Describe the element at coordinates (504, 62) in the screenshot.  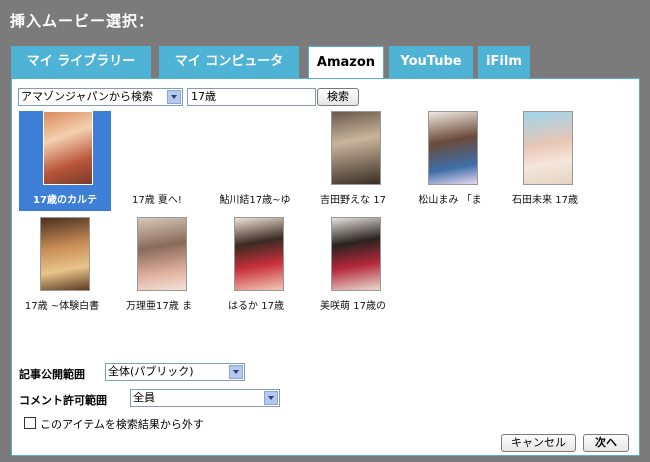
I see `tab-ifilm: iFilm` at that location.